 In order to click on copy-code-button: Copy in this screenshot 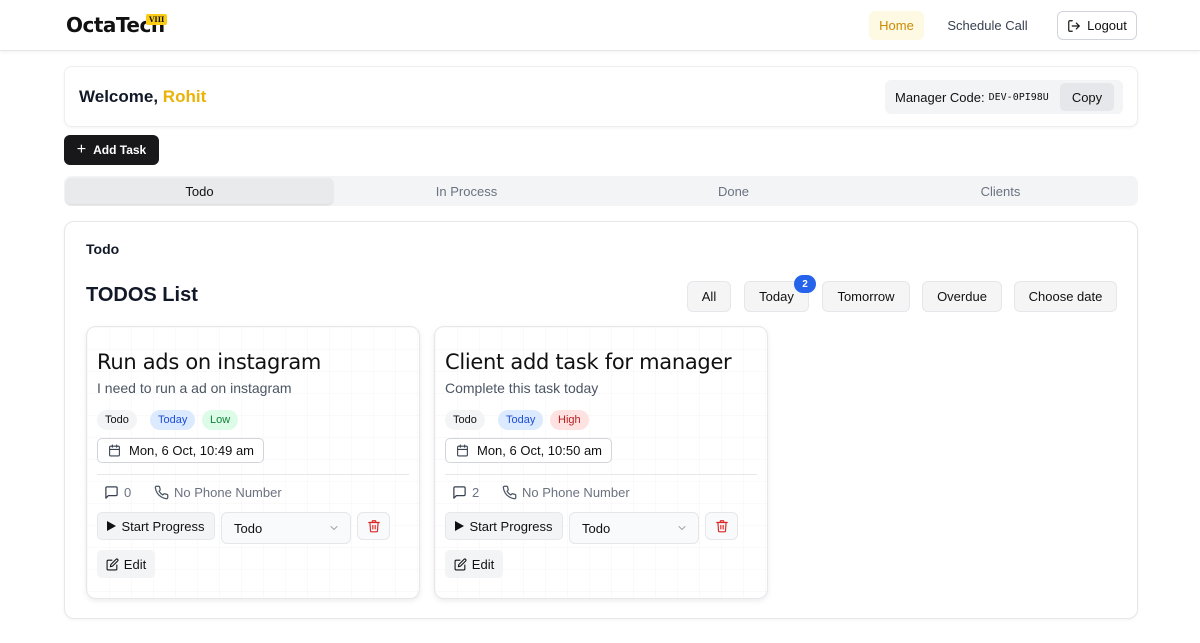, I will do `click(1087, 97)`.